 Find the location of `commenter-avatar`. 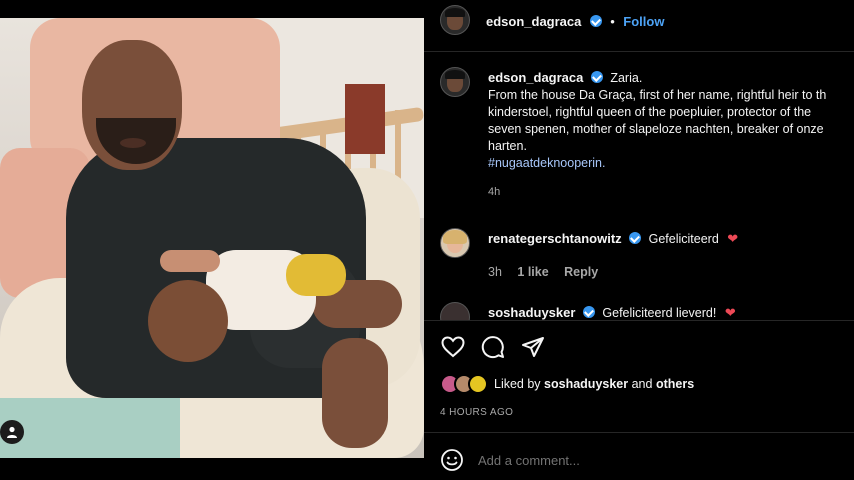

commenter-avatar is located at coordinates (455, 243).